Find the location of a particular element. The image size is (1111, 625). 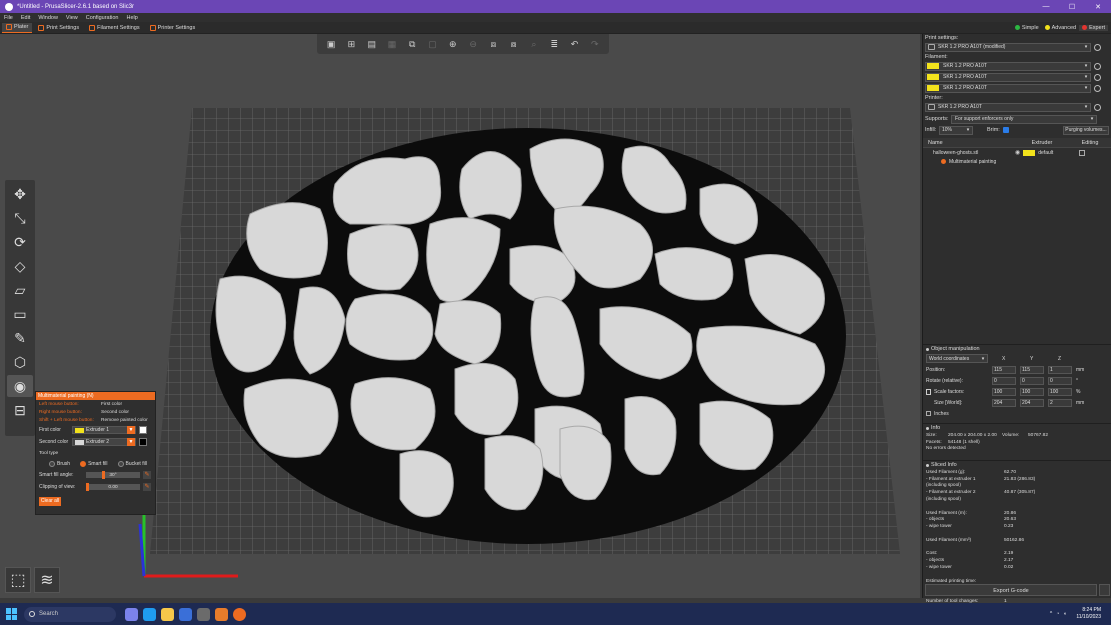

layers-editing-icon: ≣ is located at coordinates (554, 44).